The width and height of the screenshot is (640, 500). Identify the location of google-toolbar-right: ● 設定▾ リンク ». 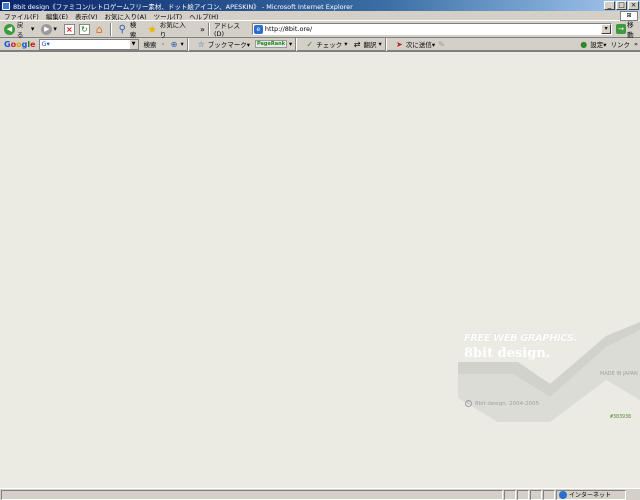
(608, 44).